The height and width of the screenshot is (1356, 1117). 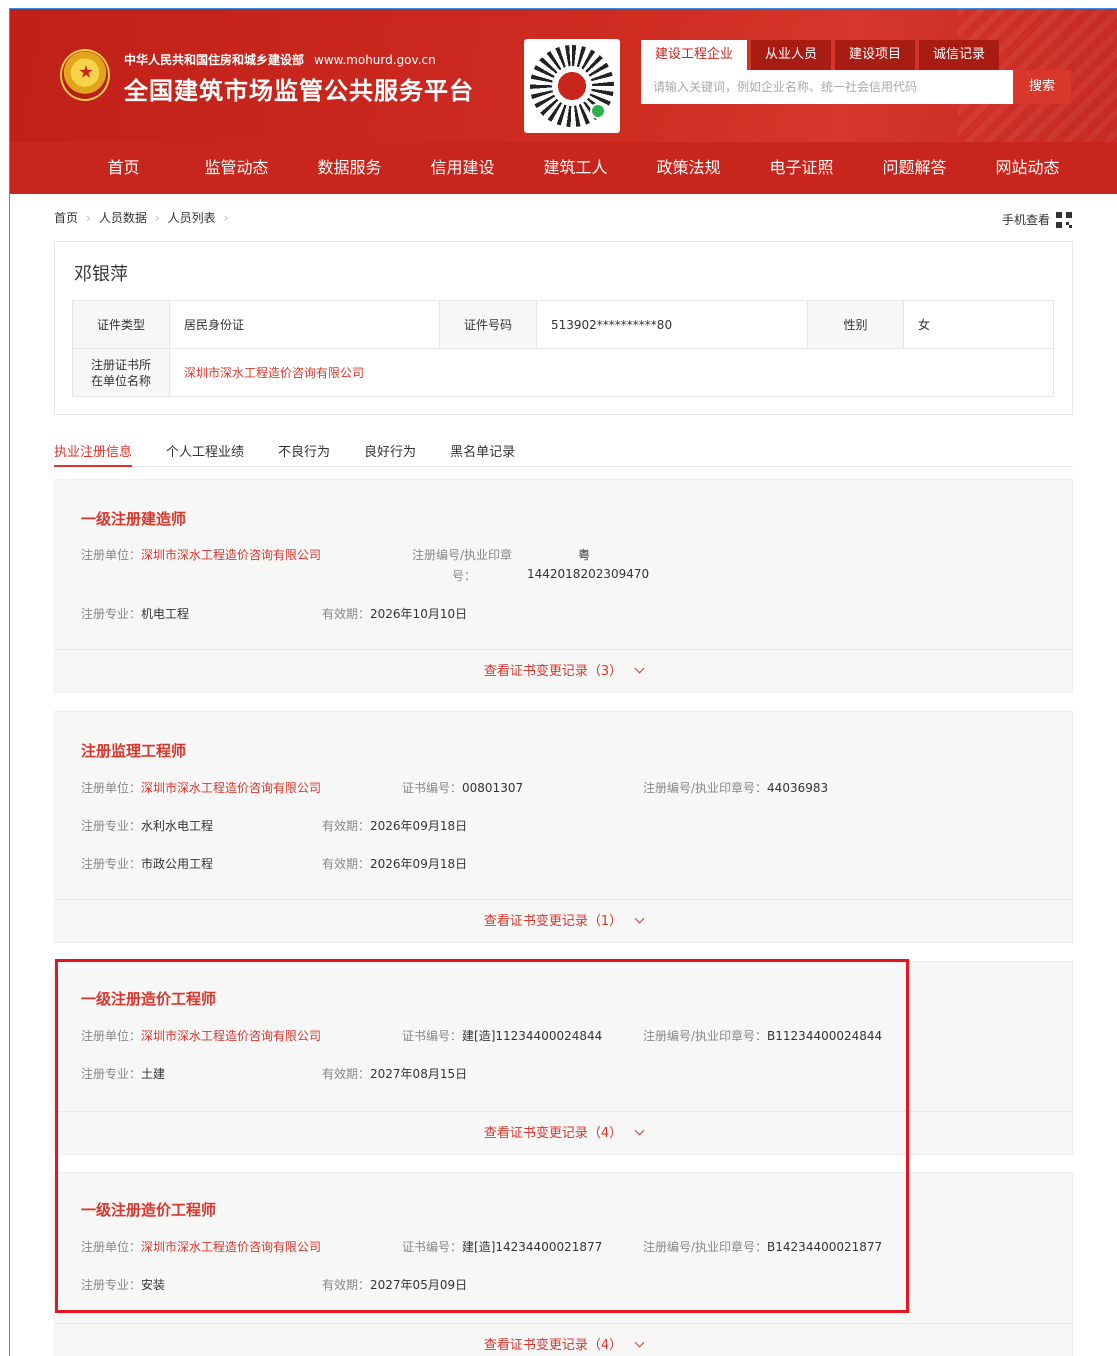 What do you see at coordinates (575, 168) in the screenshot?
I see `nav-construction-workers: 建筑工人` at bounding box center [575, 168].